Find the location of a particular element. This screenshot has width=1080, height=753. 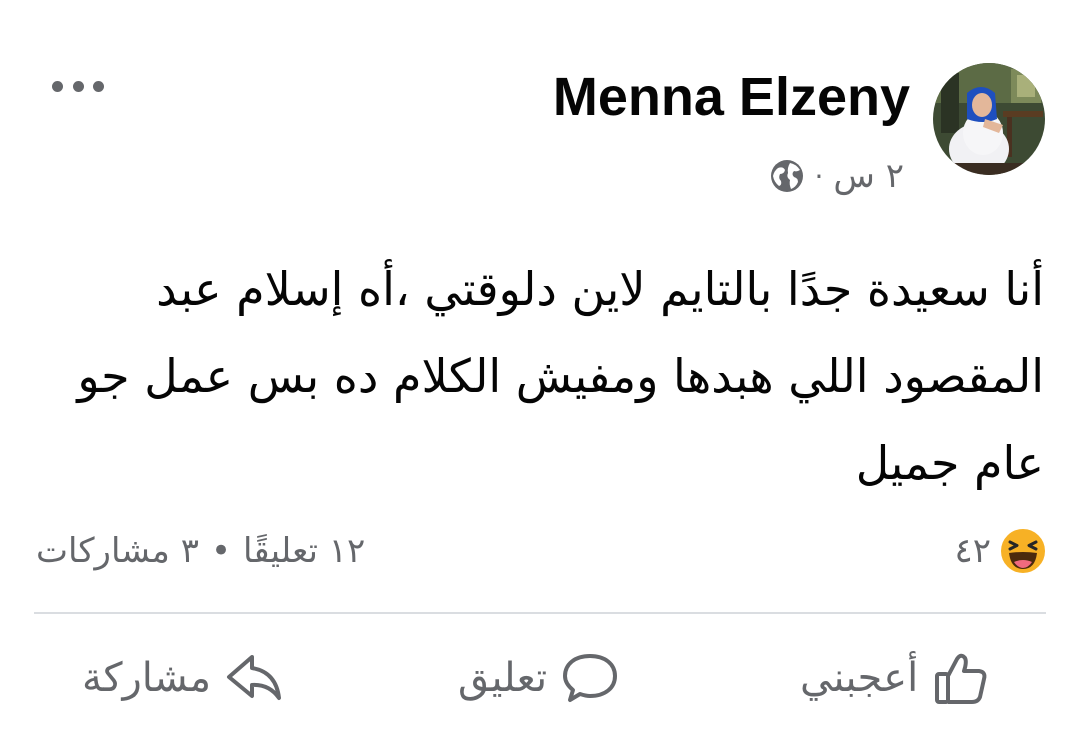

divider is located at coordinates (540, 613).